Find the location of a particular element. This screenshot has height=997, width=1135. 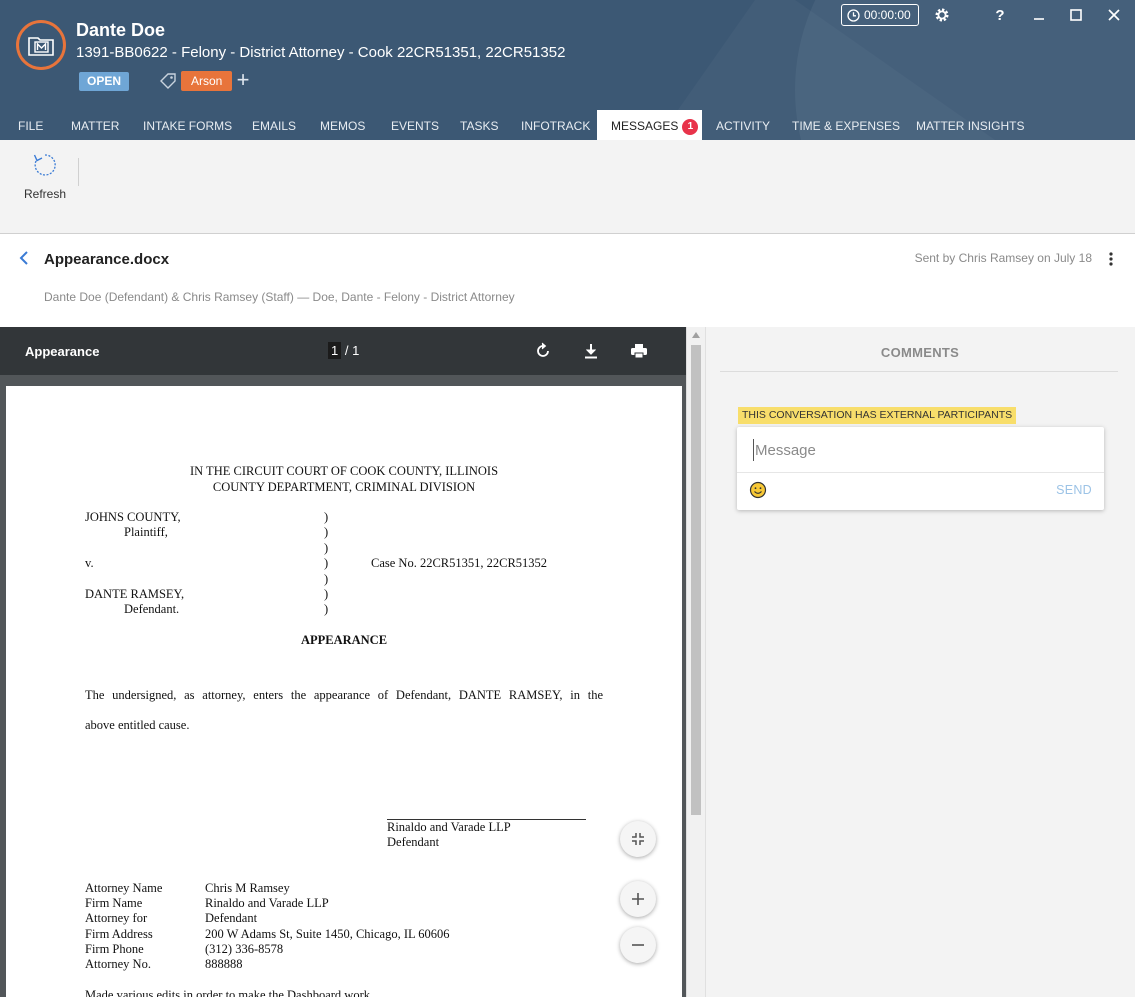

info-label: Attorney No. is located at coordinates (118, 964).